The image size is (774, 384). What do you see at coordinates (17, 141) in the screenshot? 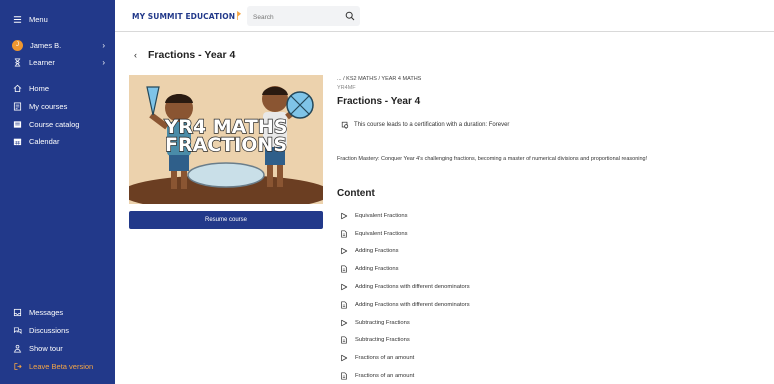
I see `calendar-icon` at bounding box center [17, 141].